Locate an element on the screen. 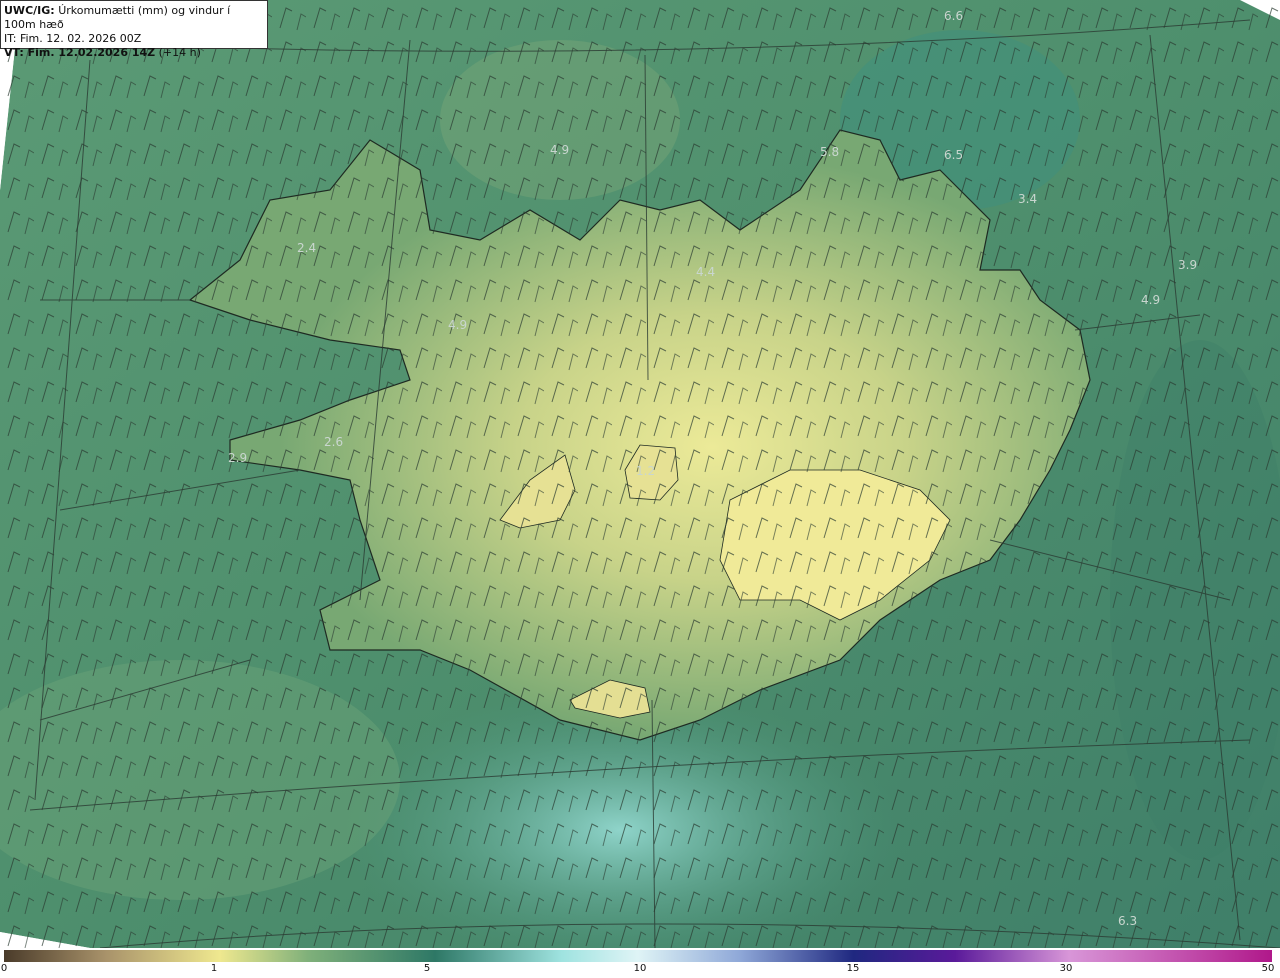  colorbar is located at coordinates (638, 956).